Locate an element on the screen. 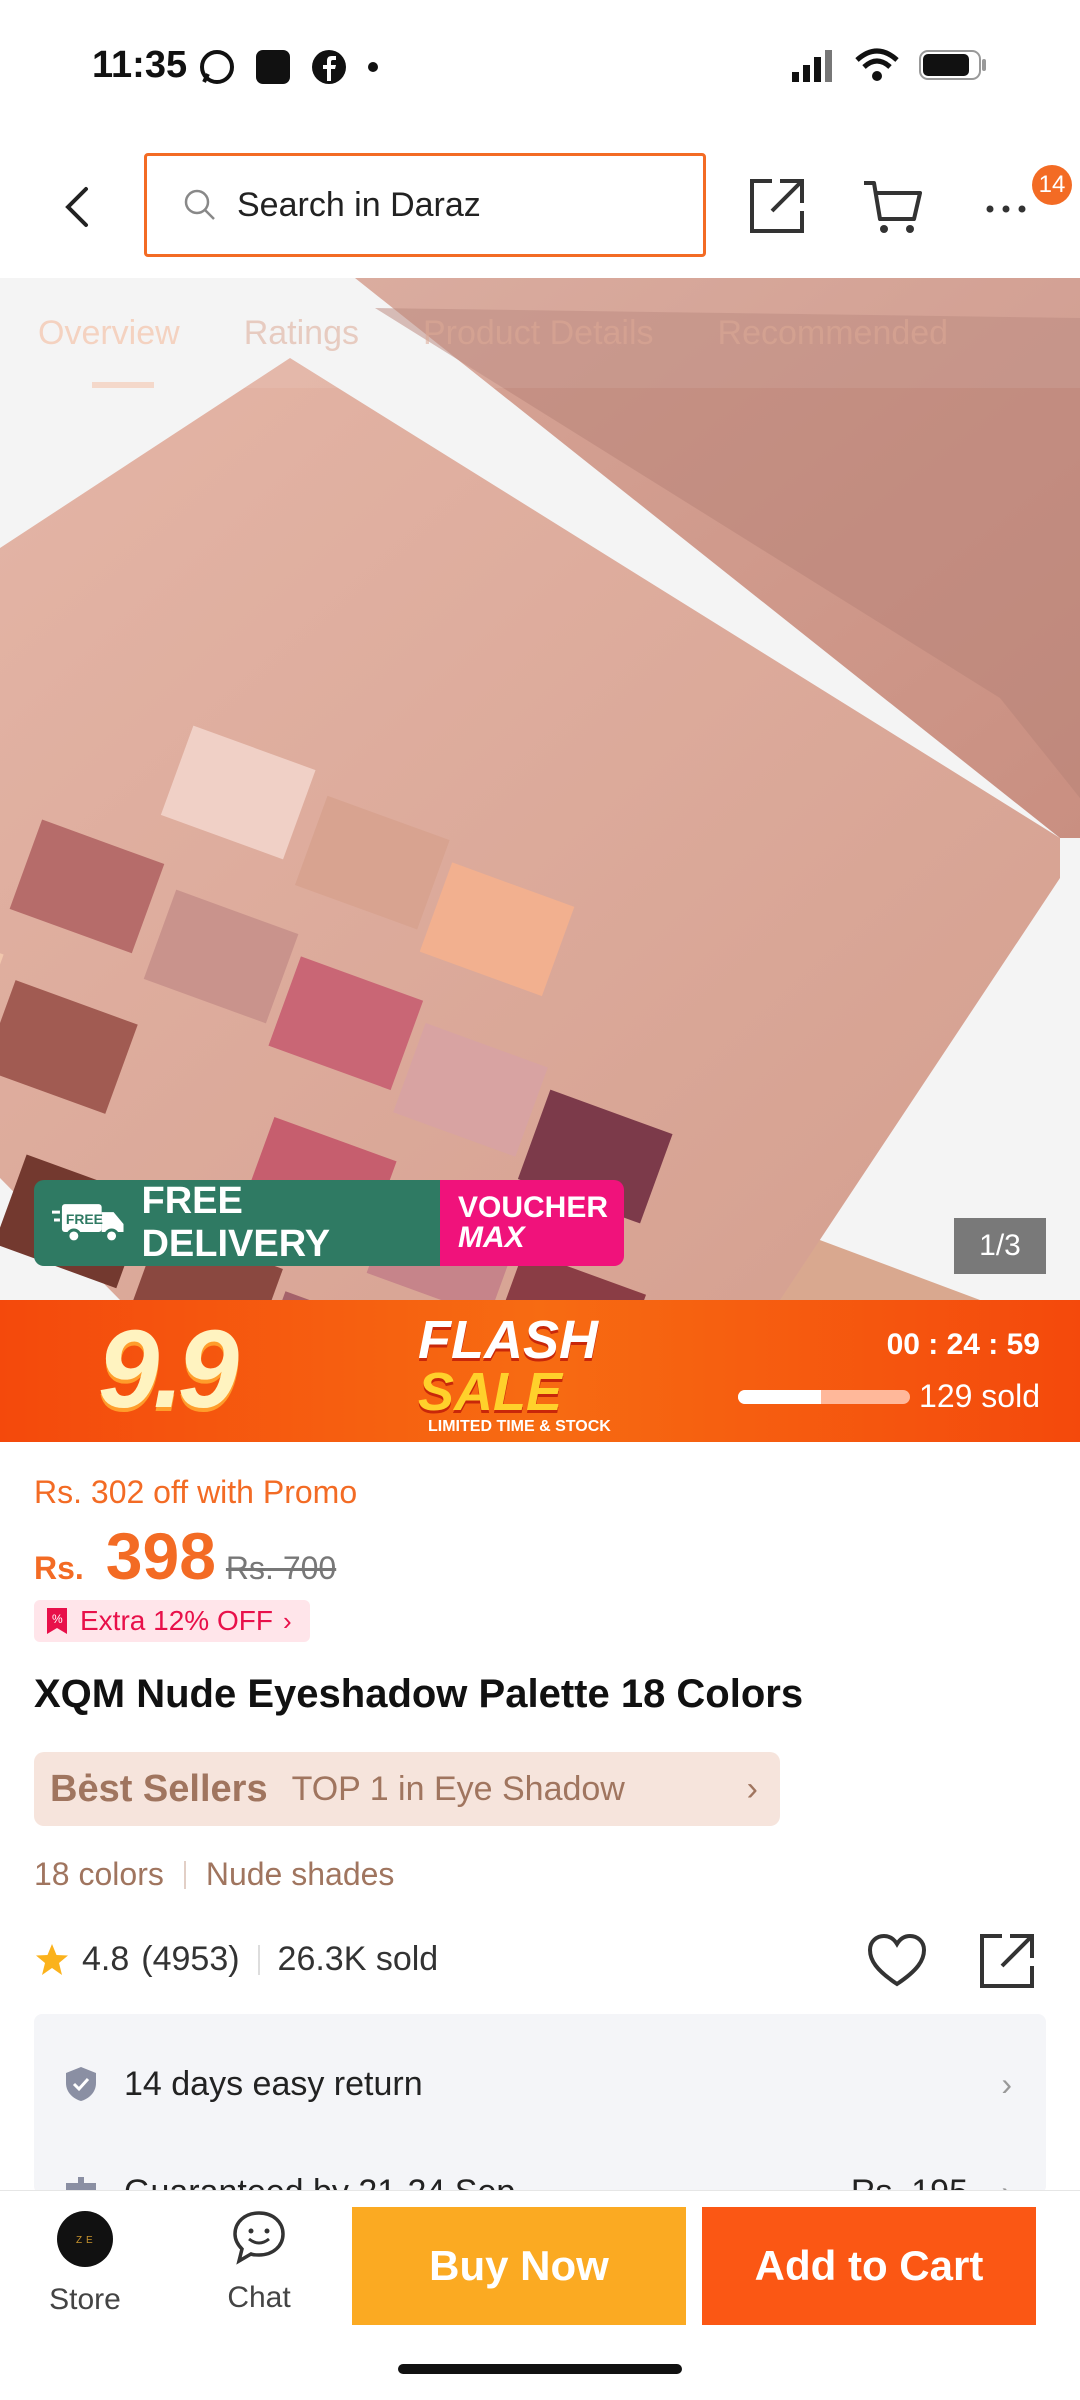 This screenshot has width=1080, height=2400. free-delivery-voucher-banner: FREE FREE DELIVERY VOUCHER MAX is located at coordinates (329, 1223).